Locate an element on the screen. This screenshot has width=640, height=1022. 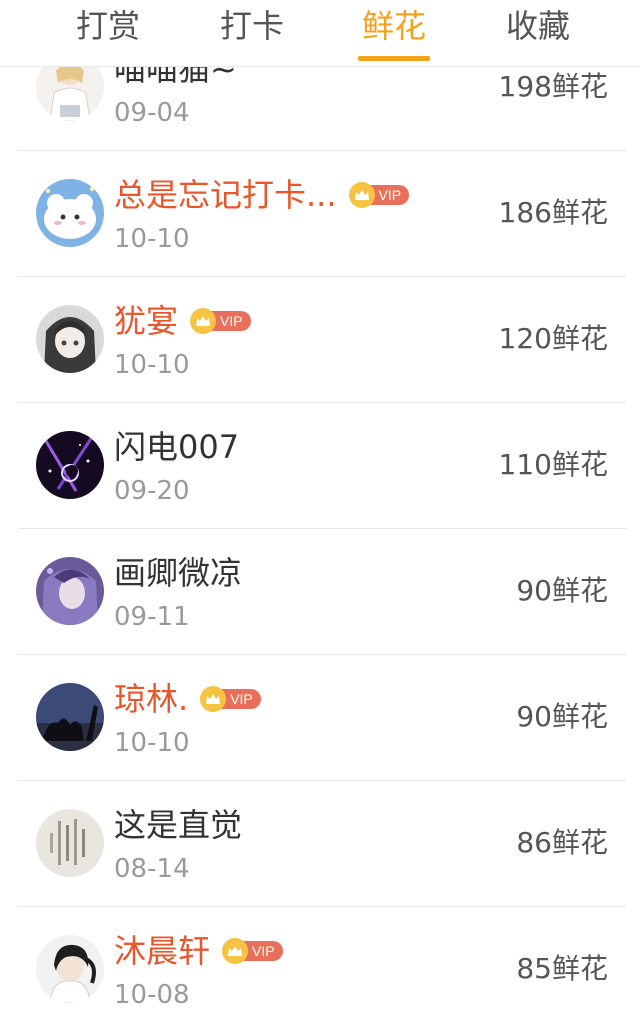
tab-bar: 打赏 打卡 鲜花 收藏 is located at coordinates (320, 33).